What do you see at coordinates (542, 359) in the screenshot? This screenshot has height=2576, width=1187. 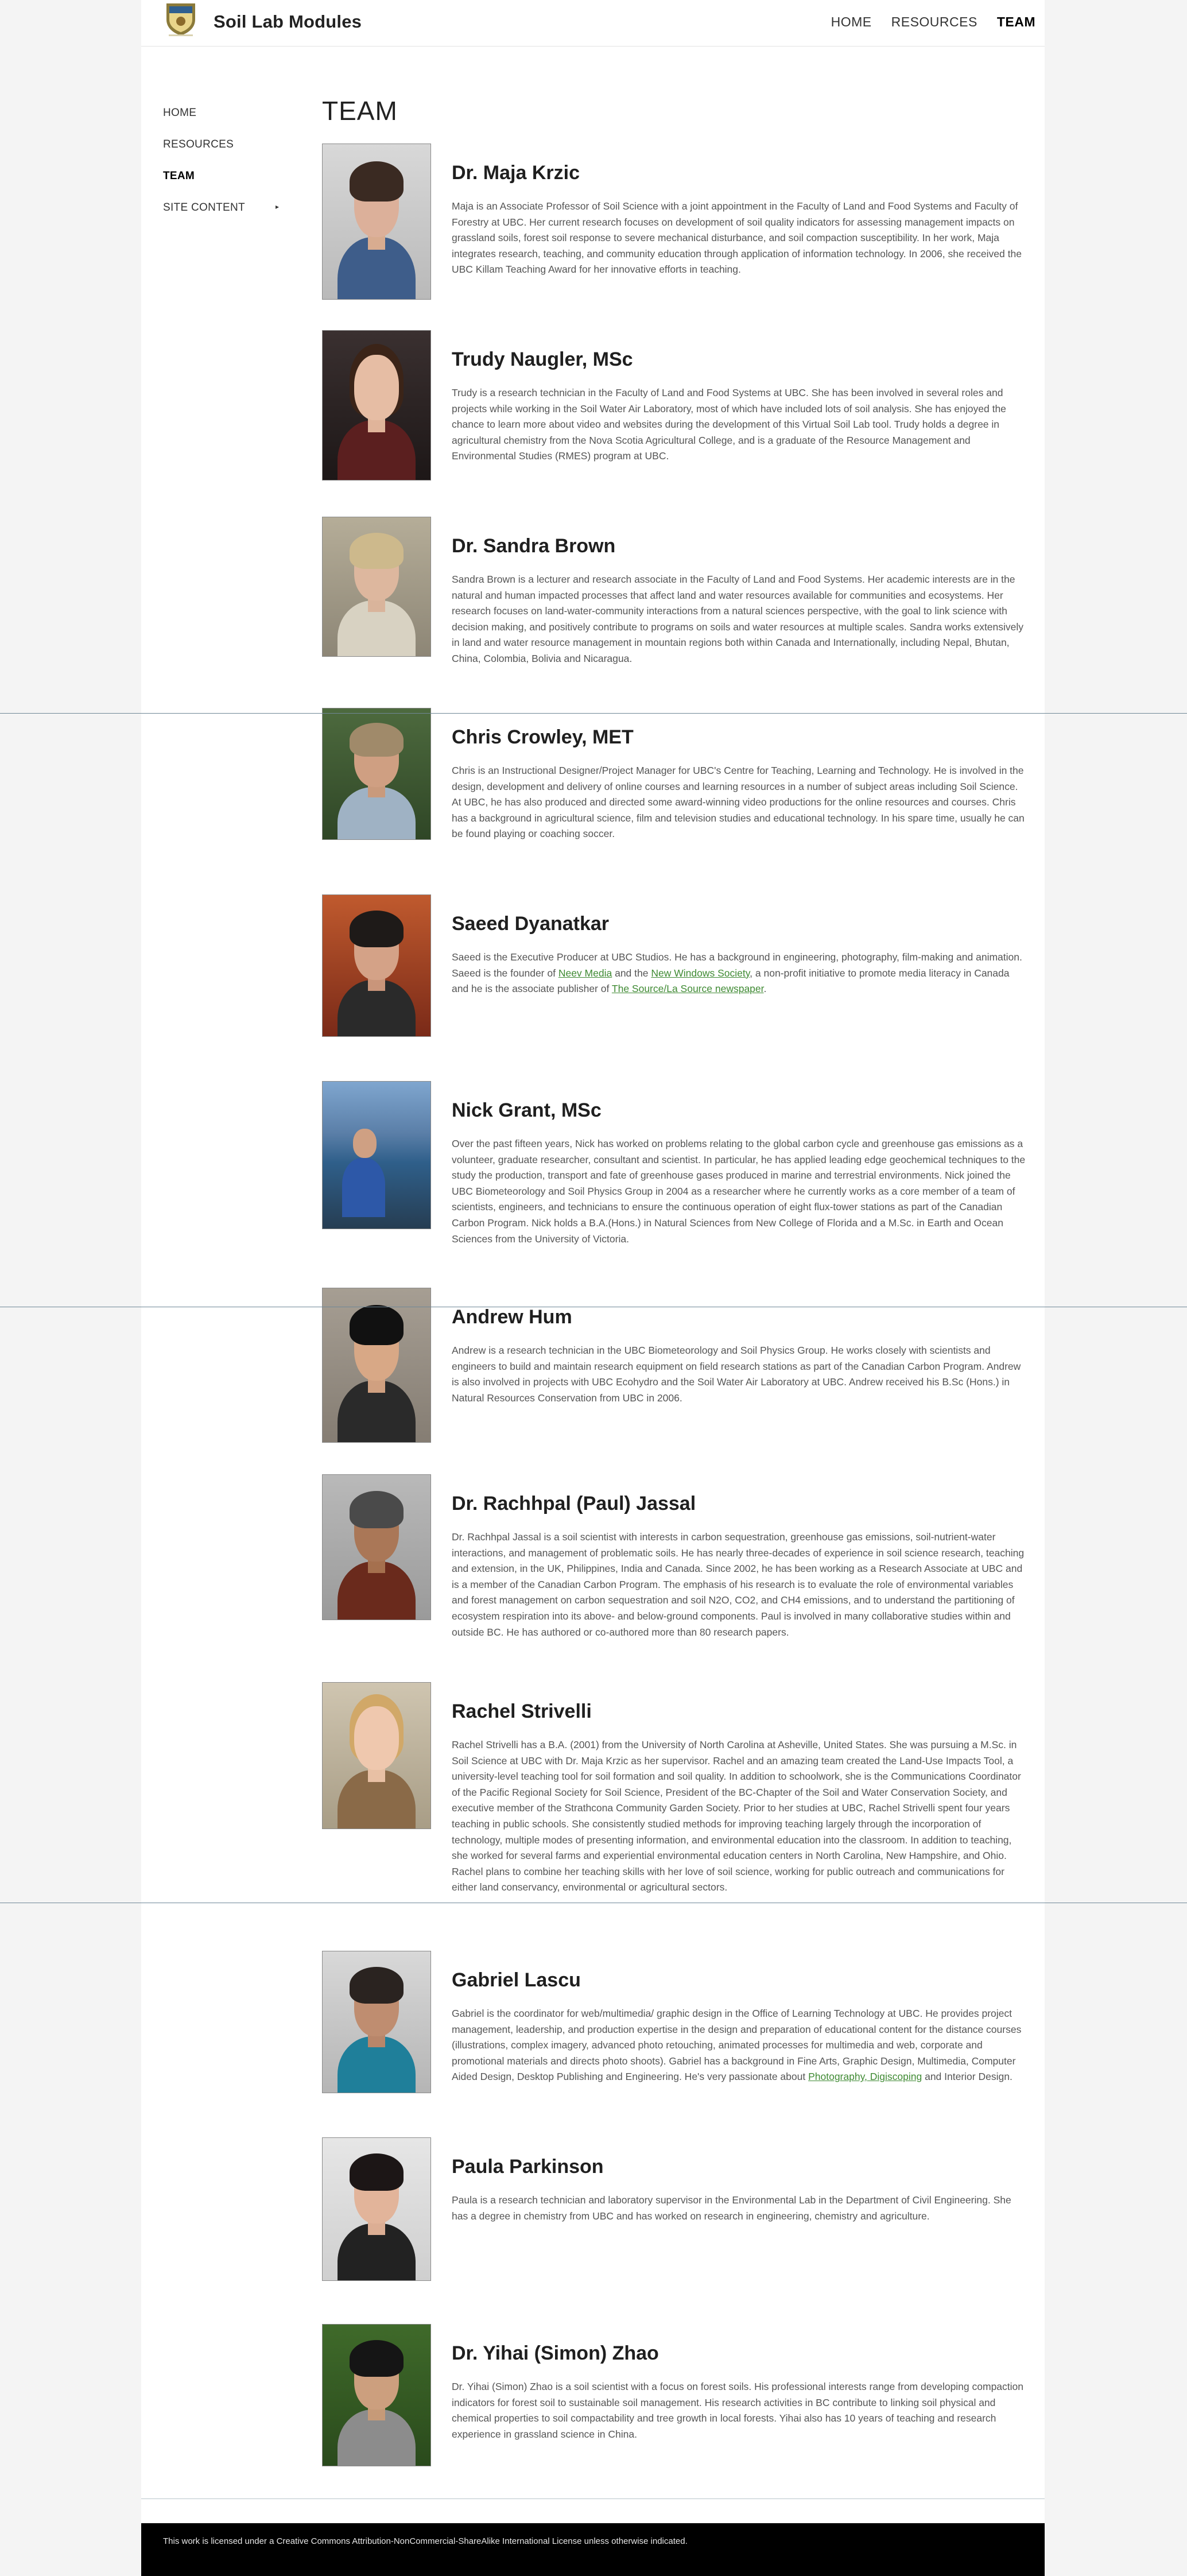 I see `member-name: Trudy Naugler, MSc` at bounding box center [542, 359].